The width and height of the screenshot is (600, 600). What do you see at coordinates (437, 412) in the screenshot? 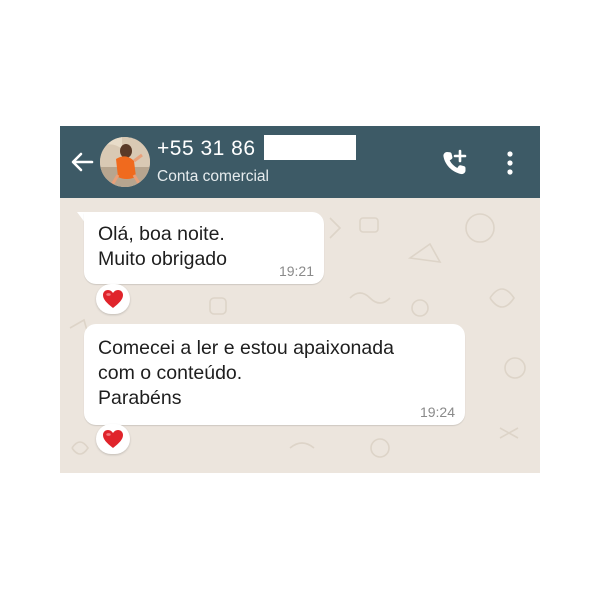
I see `message-time: 19:24` at bounding box center [437, 412].